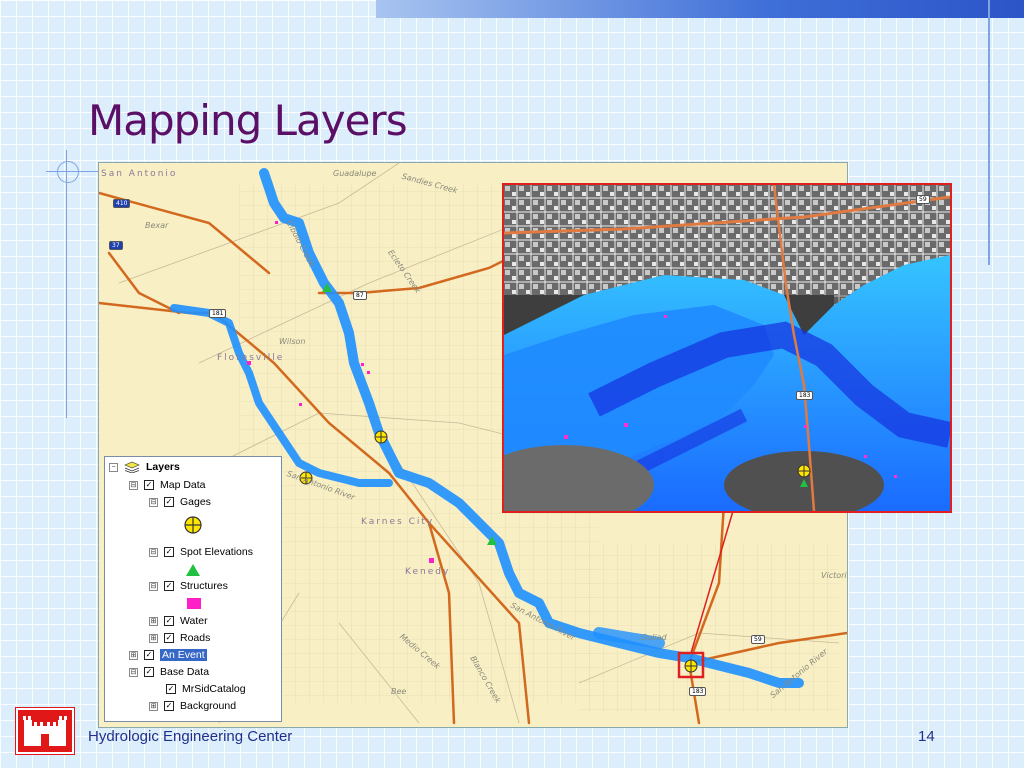 The image size is (1024, 768). I want to click on slide-title: Mapping Layers, so click(248, 120).